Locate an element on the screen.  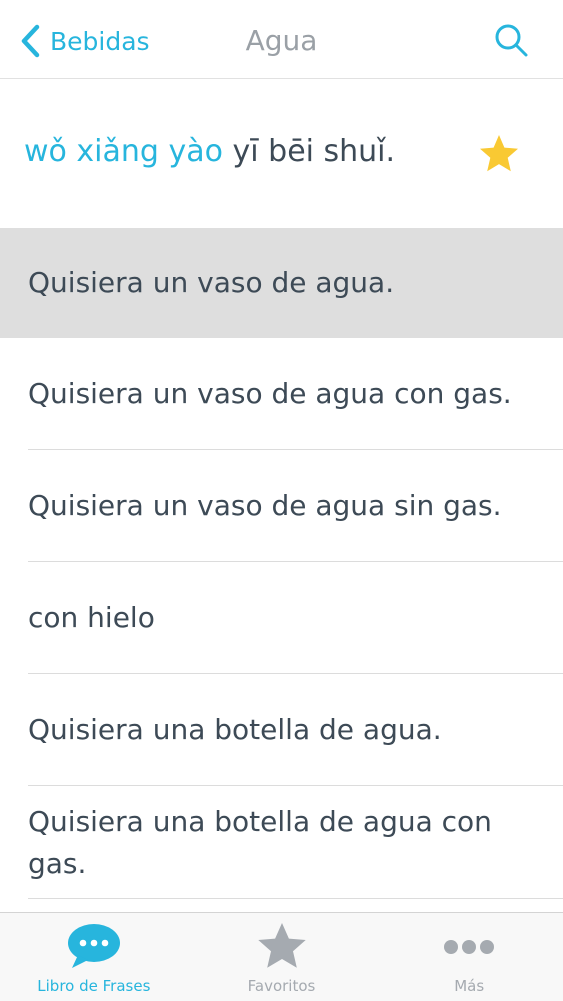
phrase-text: Quisiera un vaso de agua. is located at coordinates (211, 282).